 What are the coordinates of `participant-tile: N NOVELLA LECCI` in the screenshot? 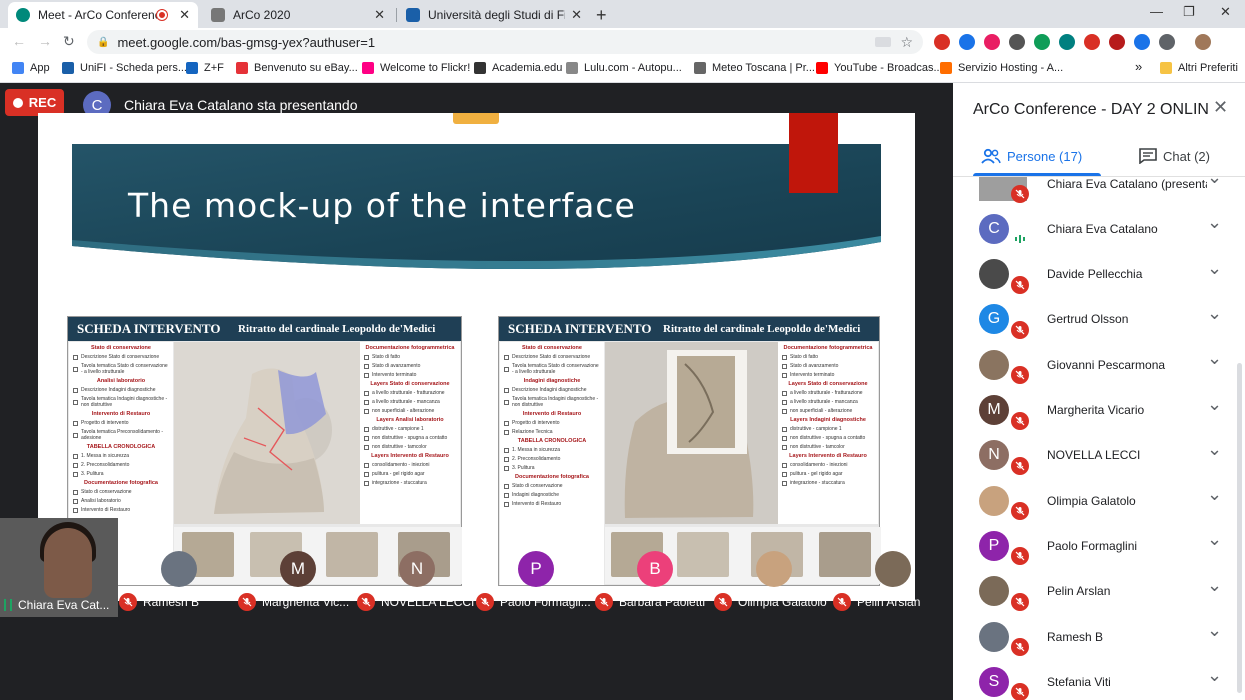 It's located at (416, 567).